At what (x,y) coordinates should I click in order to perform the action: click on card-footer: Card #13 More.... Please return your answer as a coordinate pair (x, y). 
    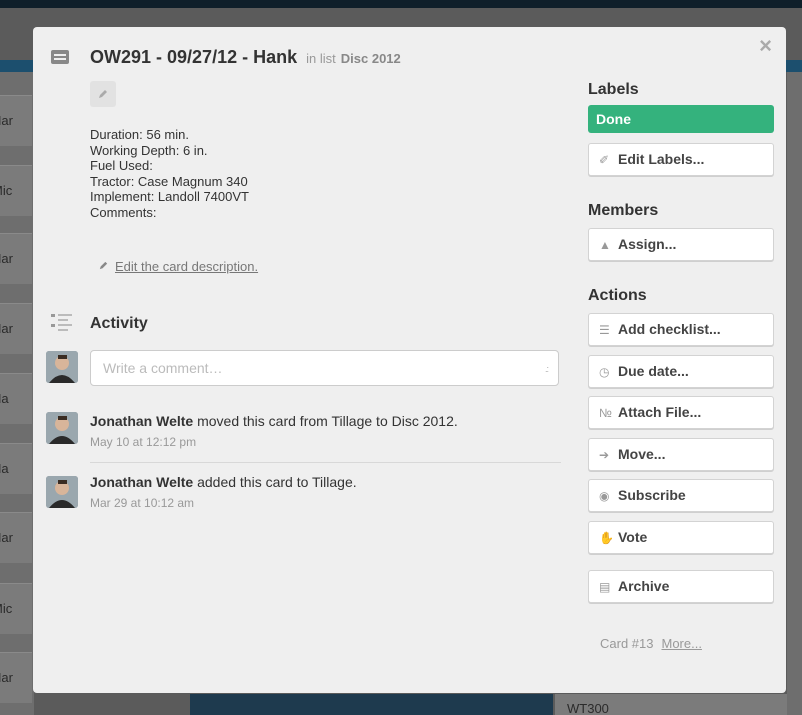
    Looking at the image, I should click on (651, 643).